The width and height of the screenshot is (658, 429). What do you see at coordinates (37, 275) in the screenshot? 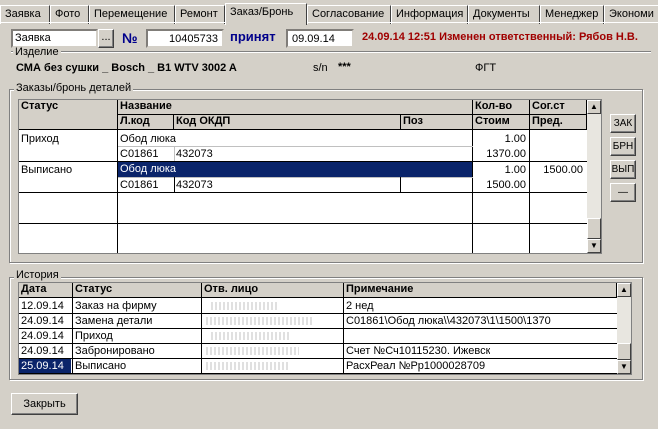
I see `history-group-label: История` at bounding box center [37, 275].